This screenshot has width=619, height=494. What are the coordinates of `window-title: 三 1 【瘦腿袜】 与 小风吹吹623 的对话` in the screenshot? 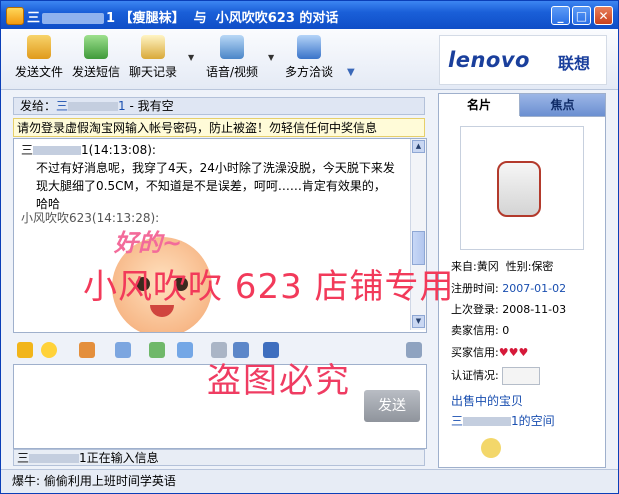 It's located at (182, 16).